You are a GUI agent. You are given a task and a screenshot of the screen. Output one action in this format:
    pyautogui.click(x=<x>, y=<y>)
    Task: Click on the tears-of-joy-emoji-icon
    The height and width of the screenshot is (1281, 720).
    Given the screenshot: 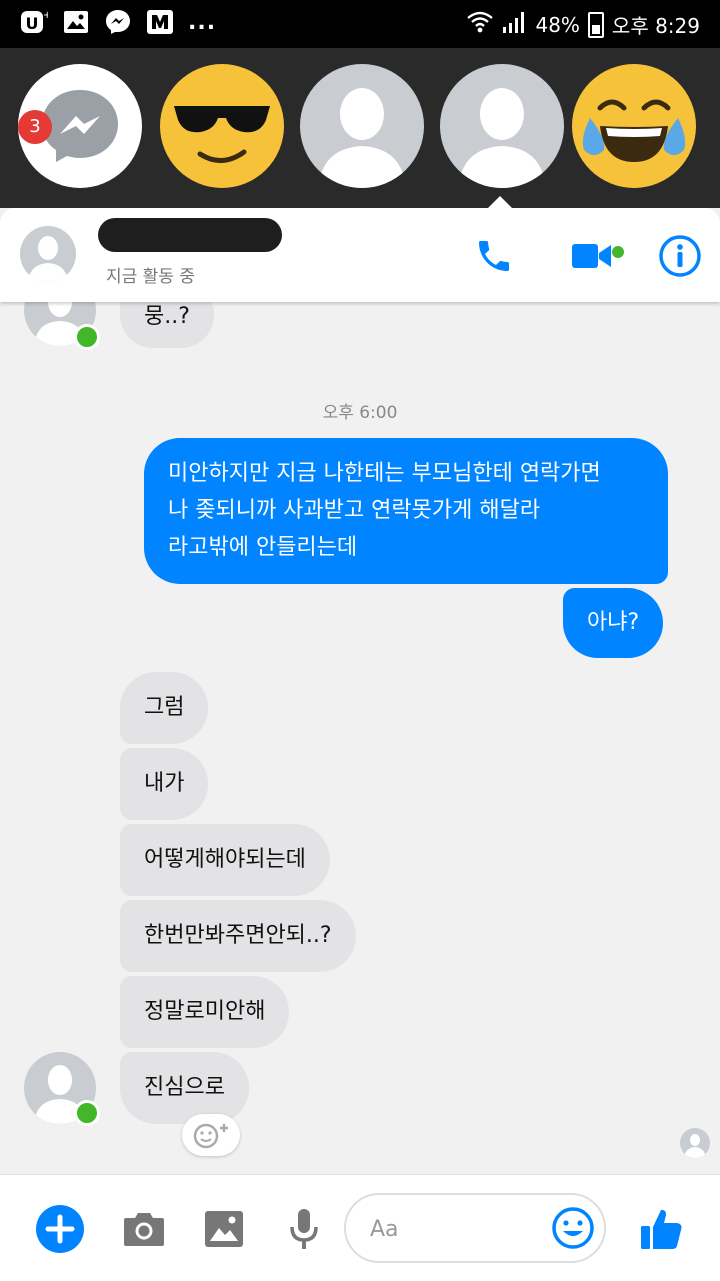 What is the action you would take?
    pyautogui.click(x=634, y=130)
    